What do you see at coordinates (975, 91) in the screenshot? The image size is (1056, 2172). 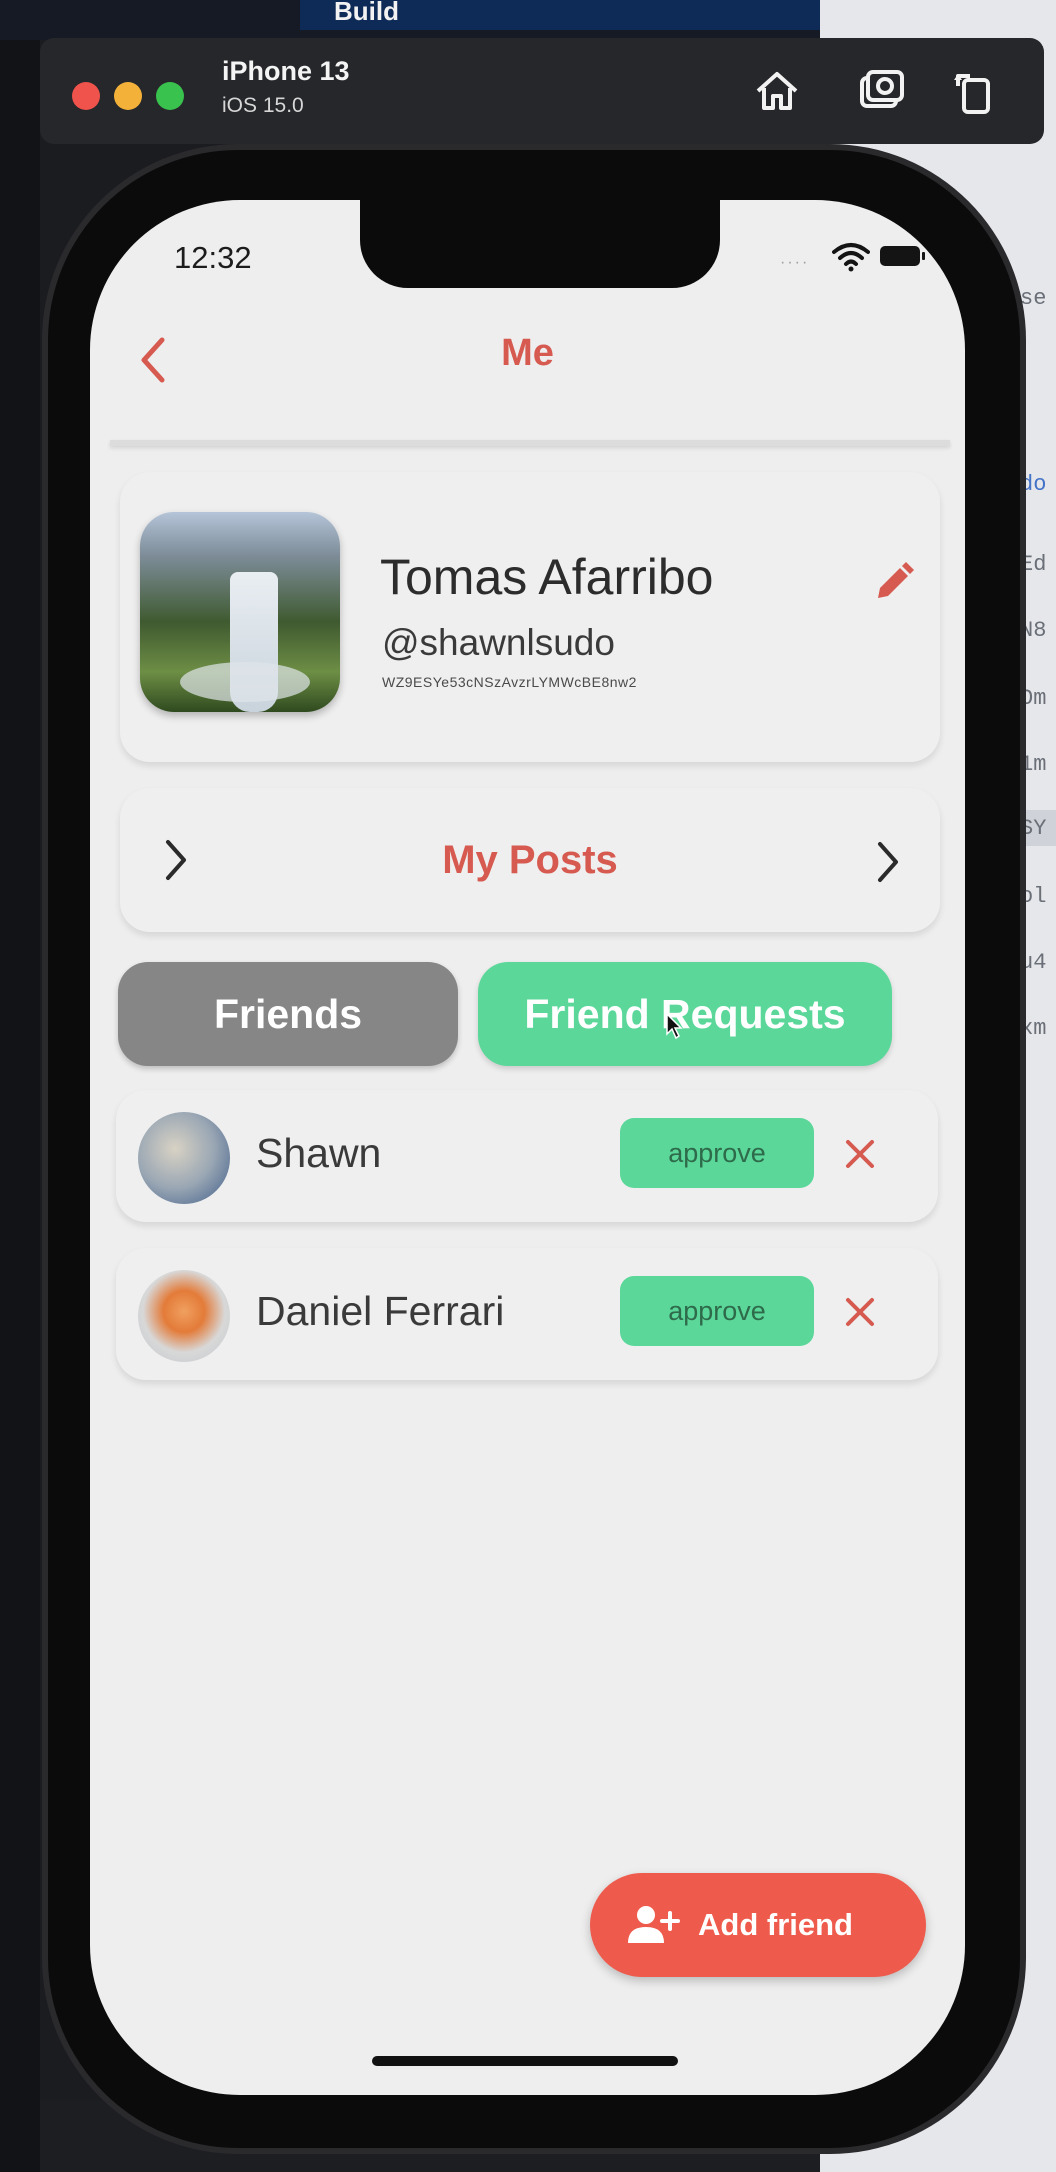 I see `rotate-icon` at bounding box center [975, 91].